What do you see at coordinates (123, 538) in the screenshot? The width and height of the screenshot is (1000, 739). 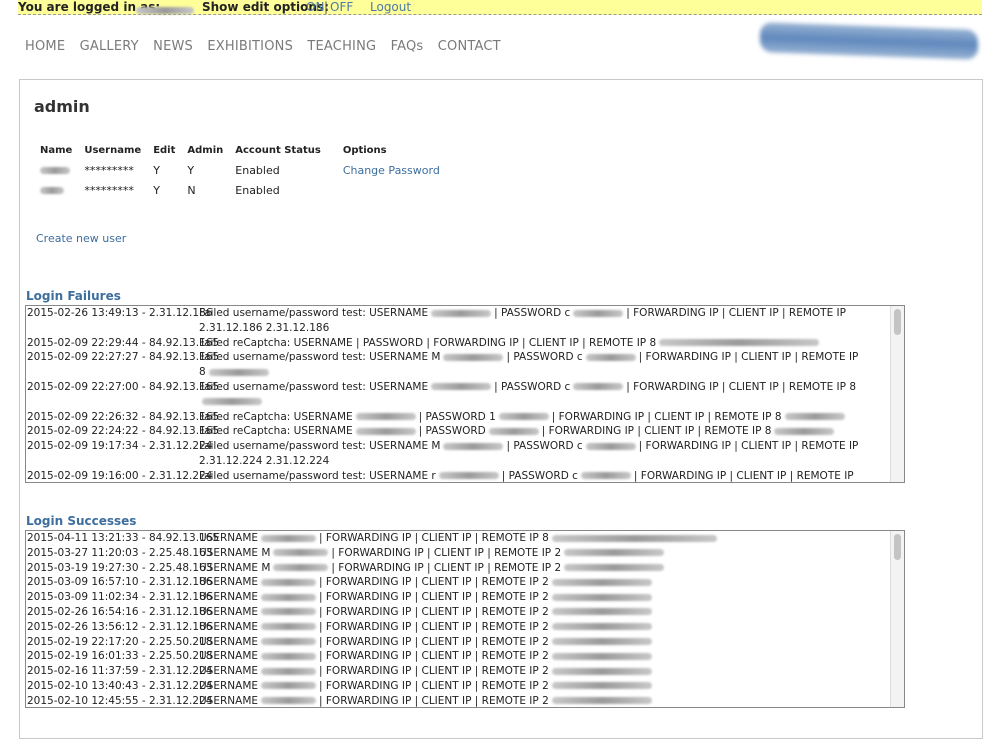 I see `log-timestamp: 2015-04-11 13:21:33 - 84.92.13.165` at bounding box center [123, 538].